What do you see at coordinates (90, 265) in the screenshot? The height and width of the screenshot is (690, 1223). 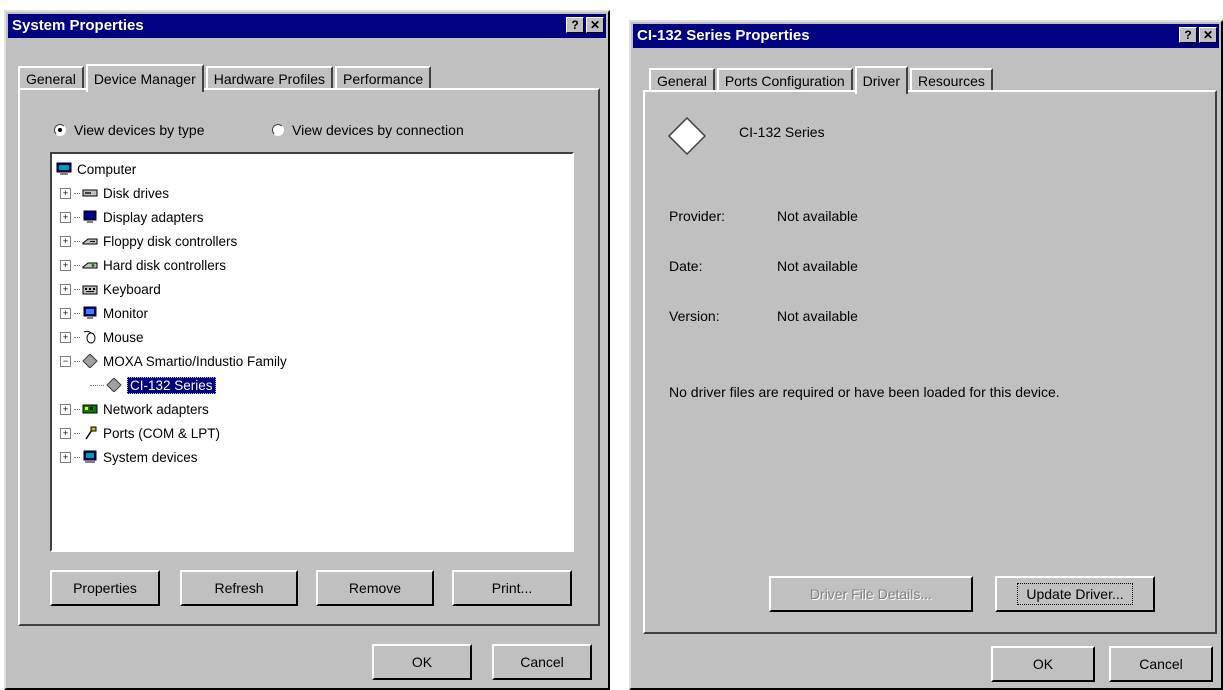 I see `hard-disk-controller-icon` at bounding box center [90, 265].